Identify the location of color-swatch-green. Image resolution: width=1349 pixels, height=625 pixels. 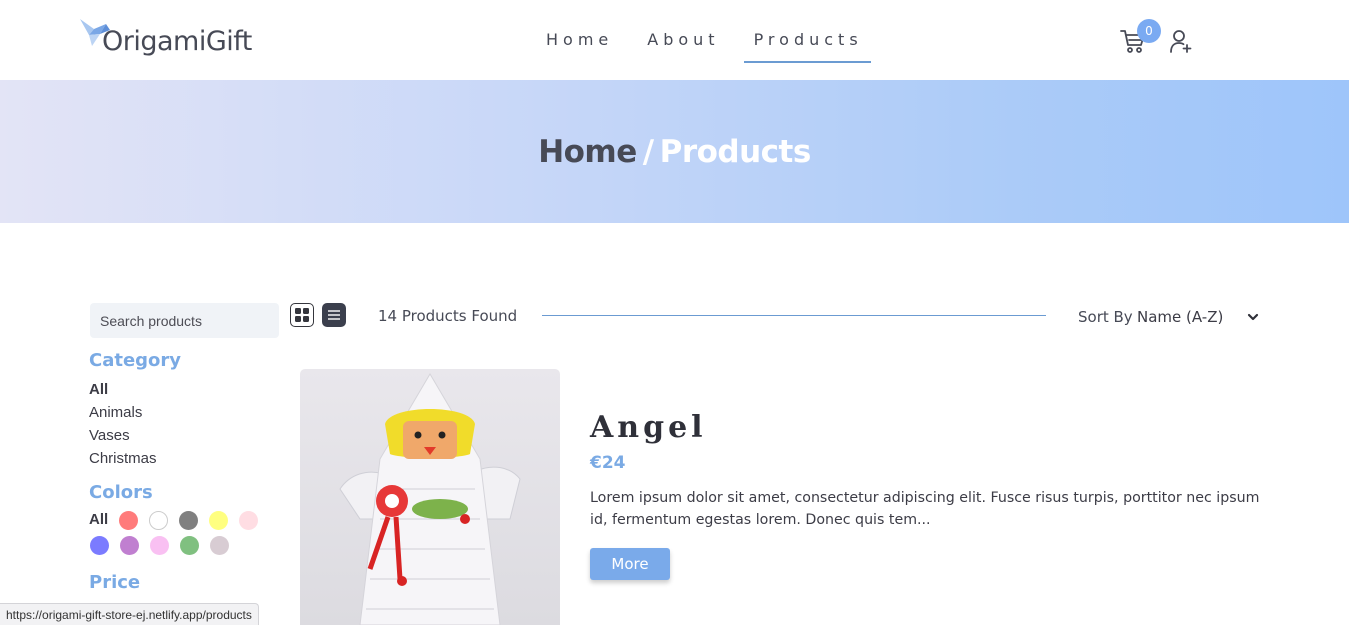
(189, 545).